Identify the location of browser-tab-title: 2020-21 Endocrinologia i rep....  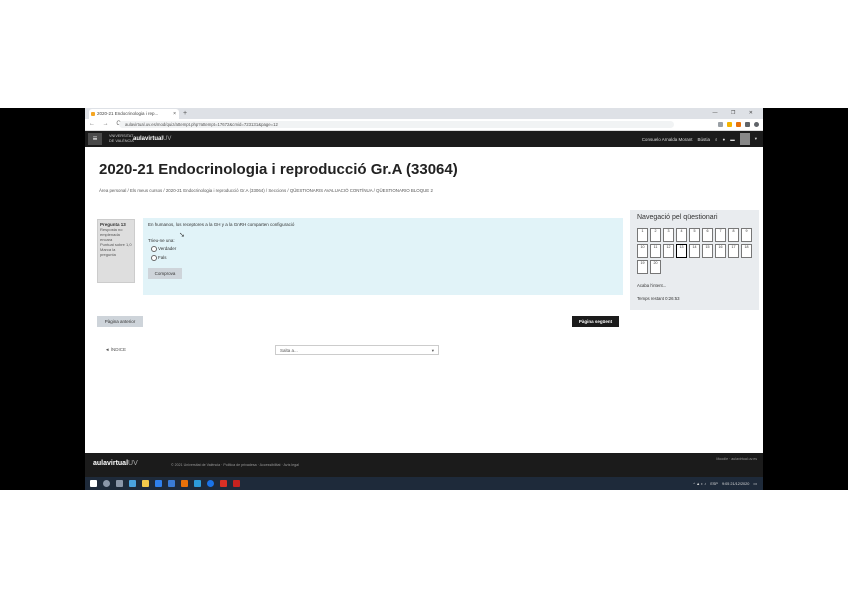
(128, 113).